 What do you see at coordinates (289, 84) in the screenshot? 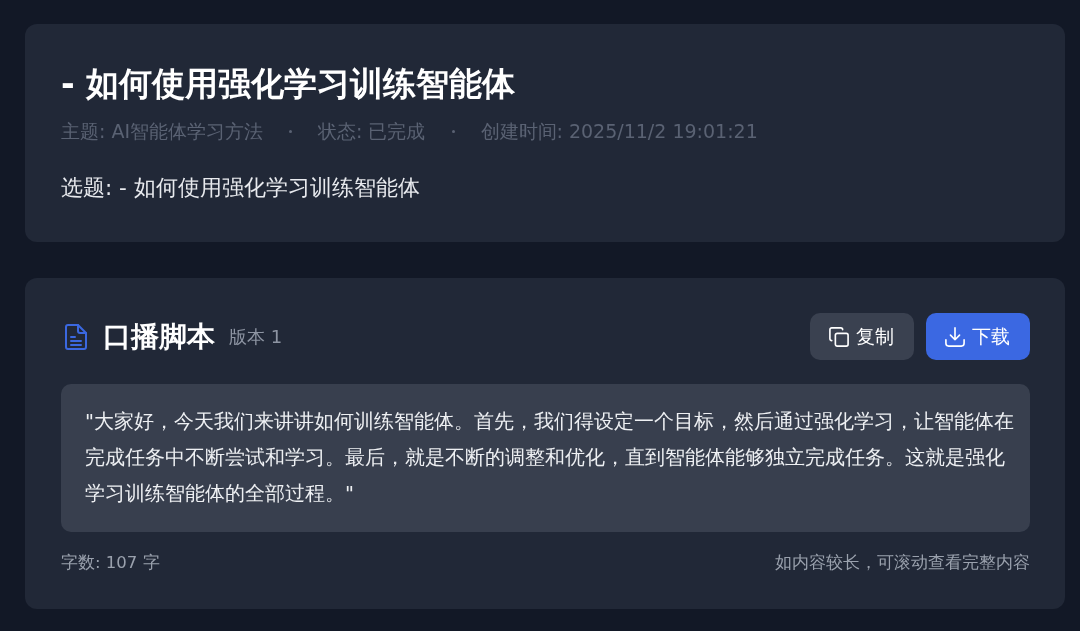
I see `page-title: - 如何使用强化学习训练智能体` at bounding box center [289, 84].